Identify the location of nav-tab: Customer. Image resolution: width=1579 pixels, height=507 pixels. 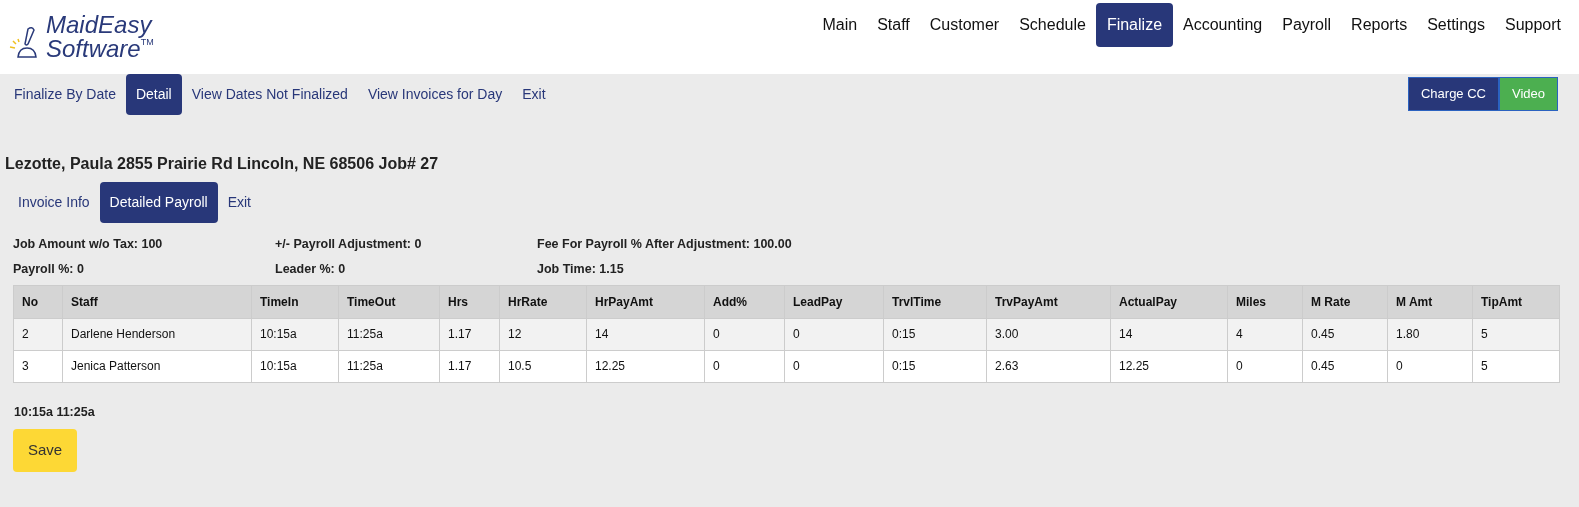
(964, 25).